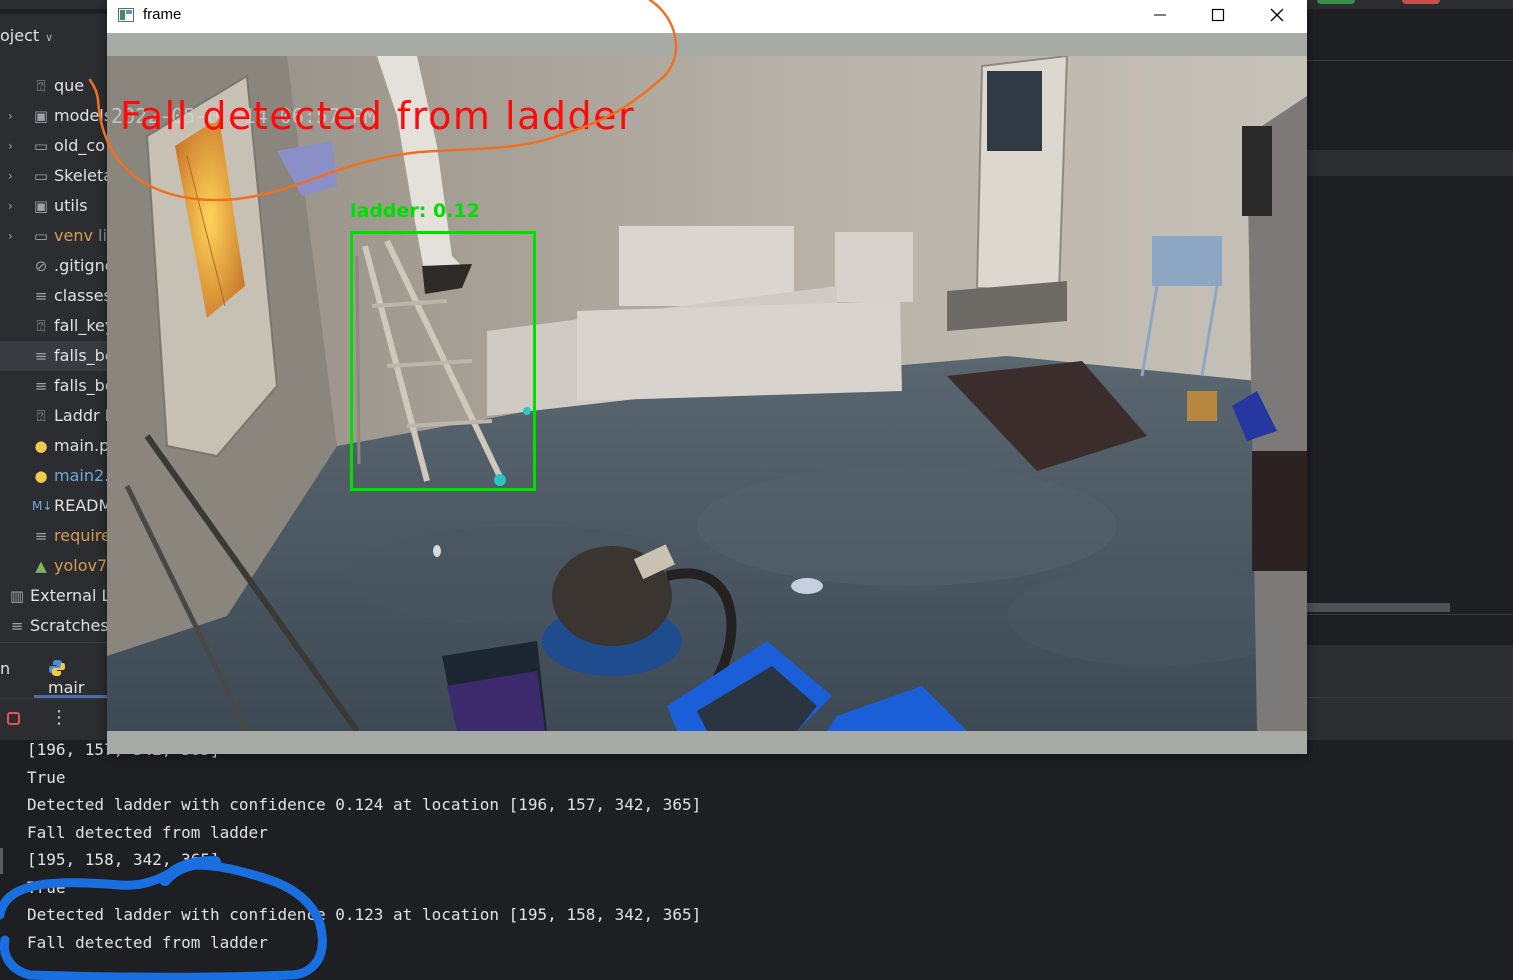 The image size is (1513, 980). I want to click on frame-titlebar: frame, so click(707, 16).